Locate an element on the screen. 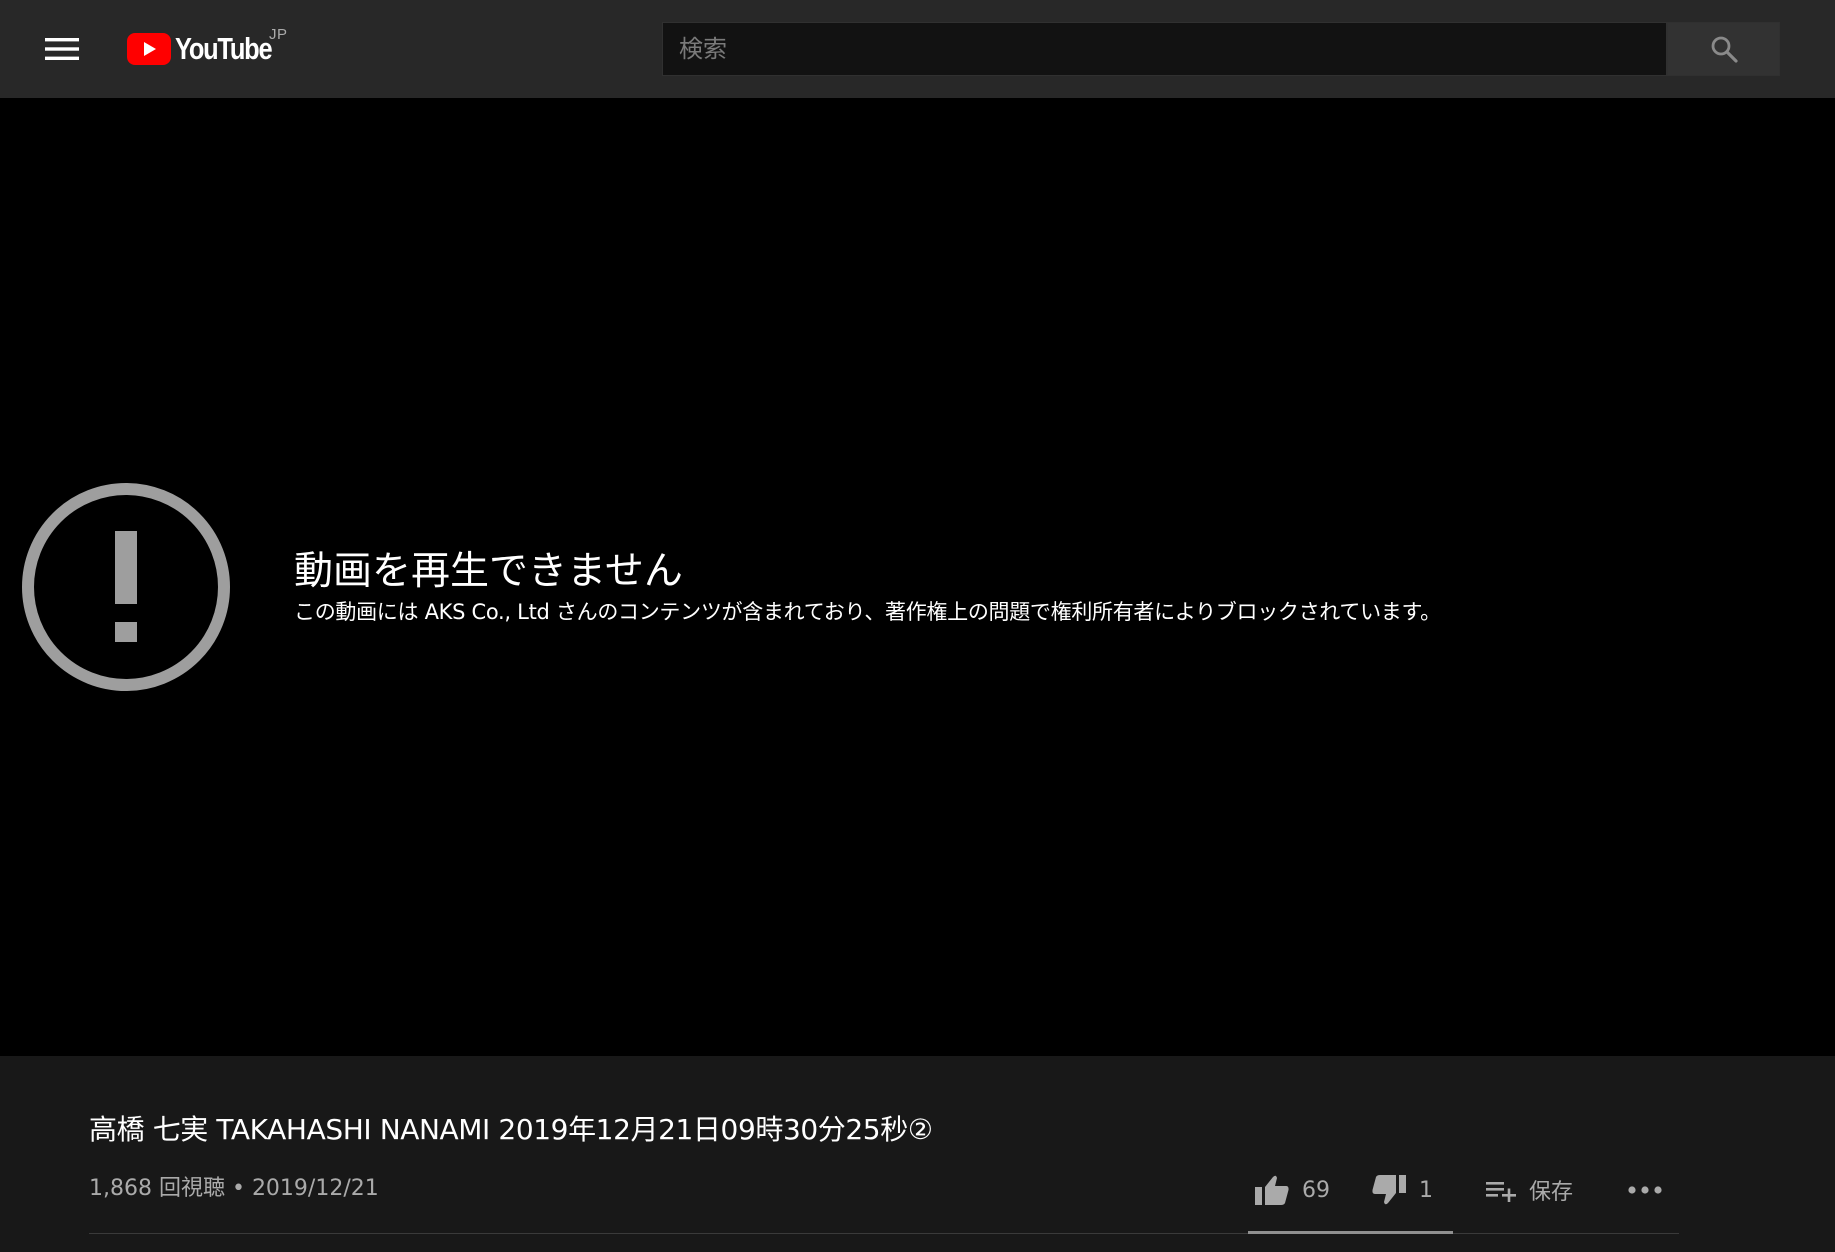 Image resolution: width=1835 pixels, height=1252 pixels. search-box is located at coordinates (1164, 49).